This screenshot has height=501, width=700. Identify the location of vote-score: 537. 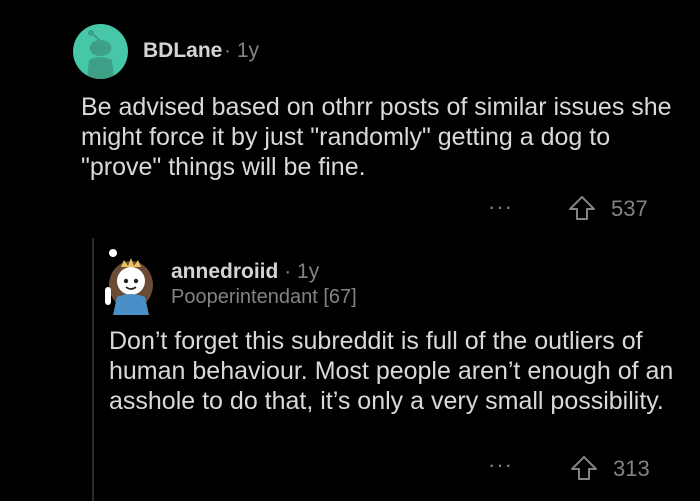
(629, 208).